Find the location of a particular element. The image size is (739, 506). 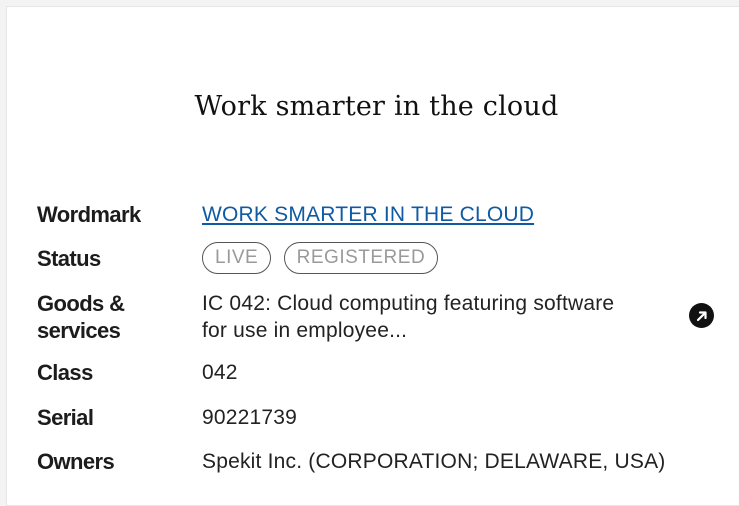

class-label: Class is located at coordinates (65, 372).